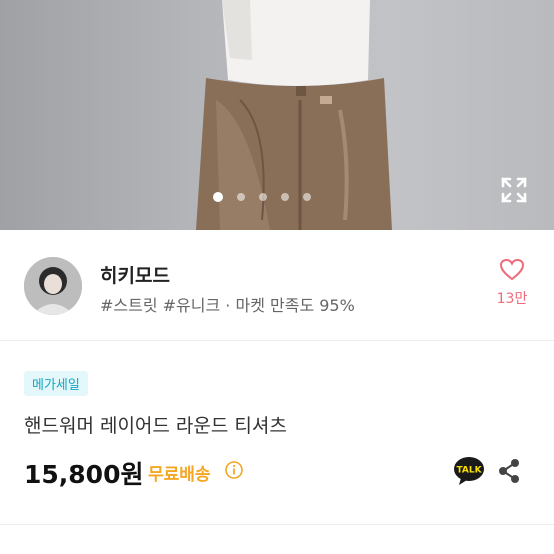  Describe the element at coordinates (179, 475) in the screenshot. I see `shipping-label: 무료배송` at that location.